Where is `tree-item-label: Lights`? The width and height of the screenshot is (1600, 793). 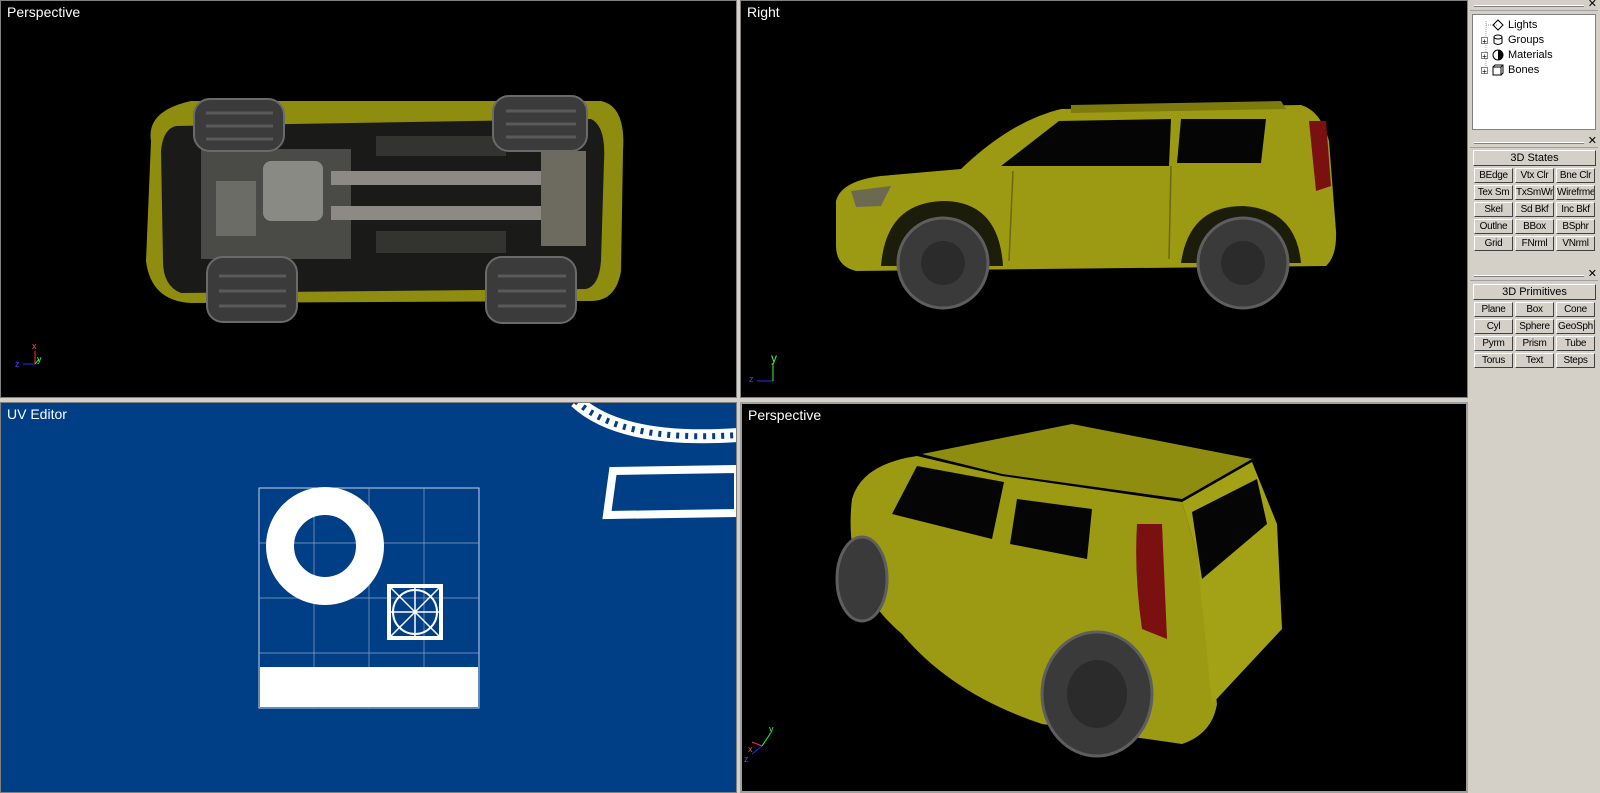 tree-item-label: Lights is located at coordinates (1523, 25).